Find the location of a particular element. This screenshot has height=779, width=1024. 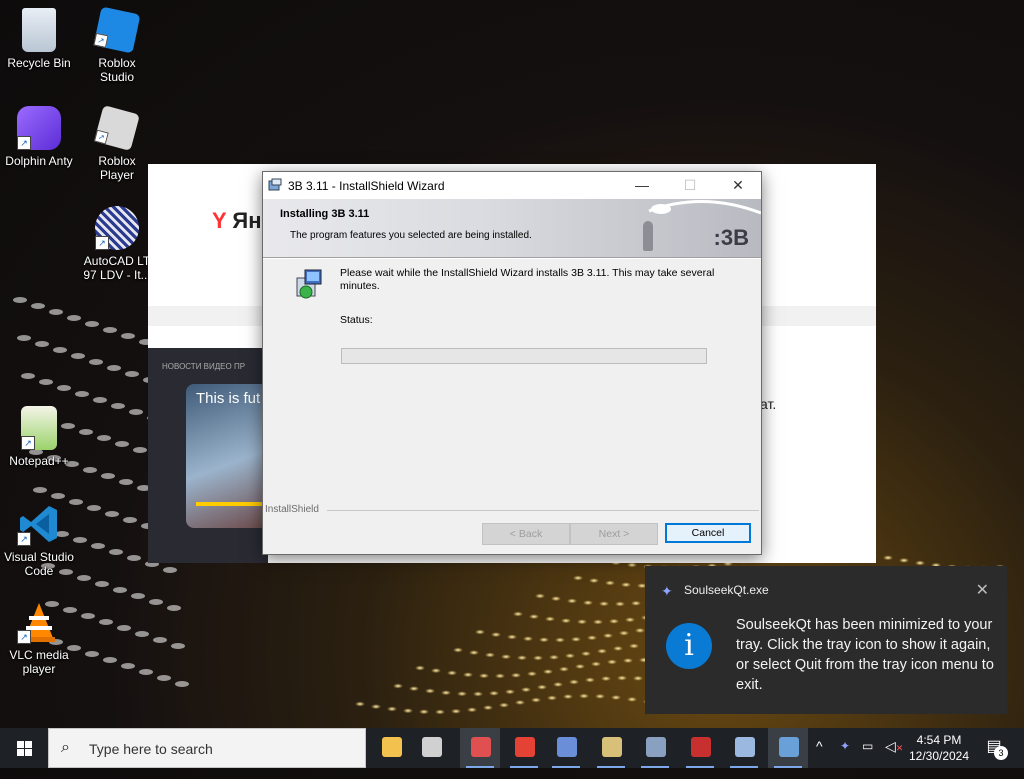

file-explorer-icon is located at coordinates (392, 747).